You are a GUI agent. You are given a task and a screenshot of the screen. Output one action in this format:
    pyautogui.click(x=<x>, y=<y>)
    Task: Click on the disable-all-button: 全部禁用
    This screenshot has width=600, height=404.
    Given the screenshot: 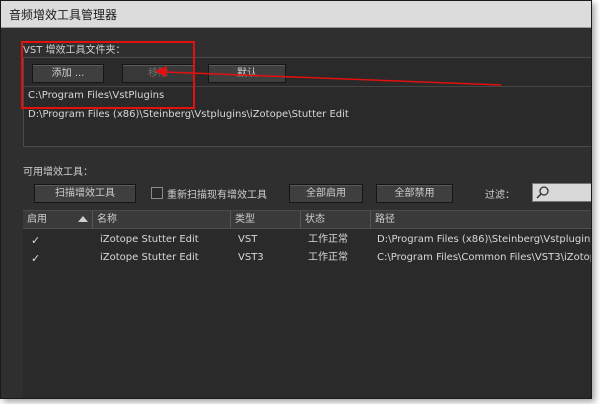 What is the action you would take?
    pyautogui.click(x=414, y=193)
    